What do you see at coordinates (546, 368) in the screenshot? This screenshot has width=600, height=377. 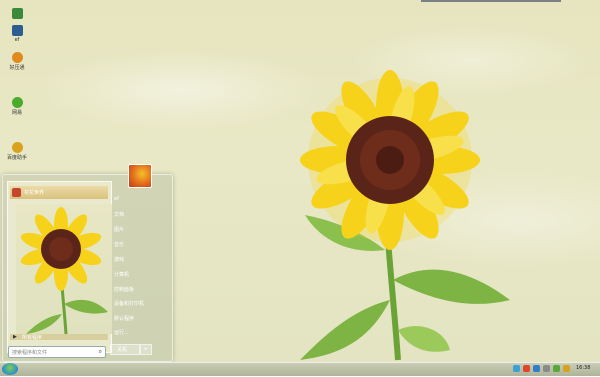 I see `tray-flag-icon` at bounding box center [546, 368].